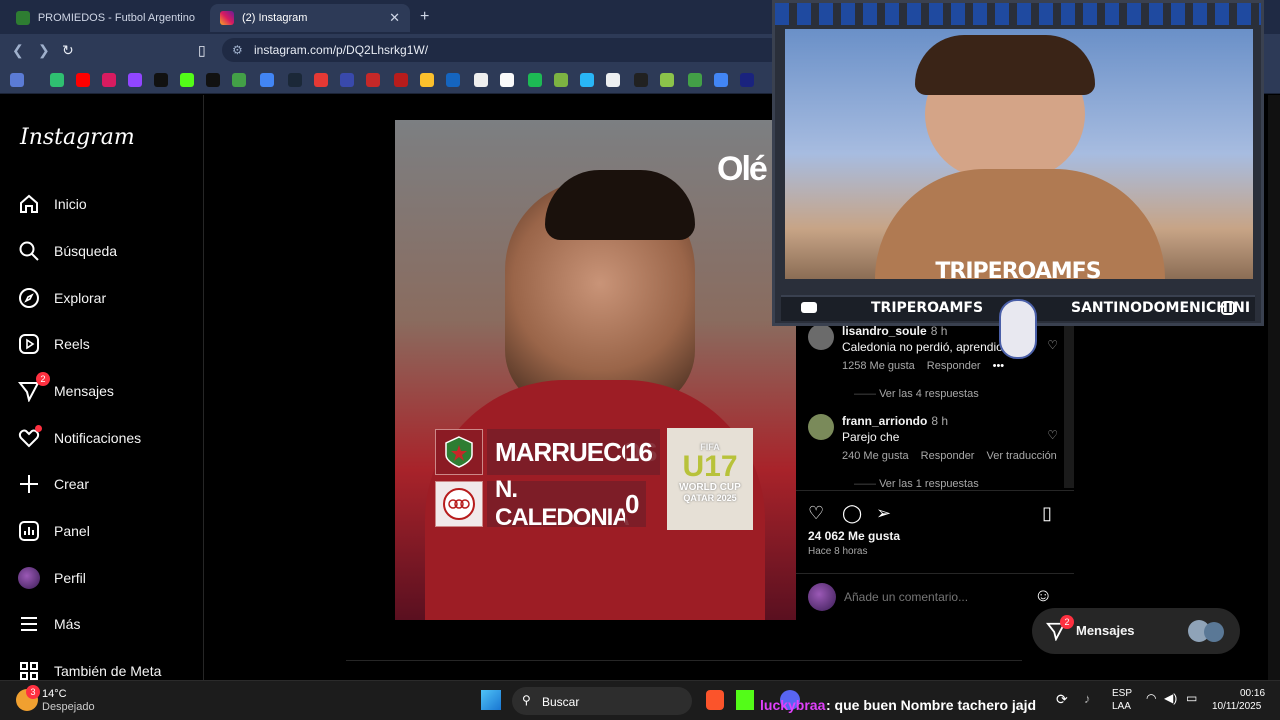  I want to click on forward-icon: ❯, so click(44, 50).